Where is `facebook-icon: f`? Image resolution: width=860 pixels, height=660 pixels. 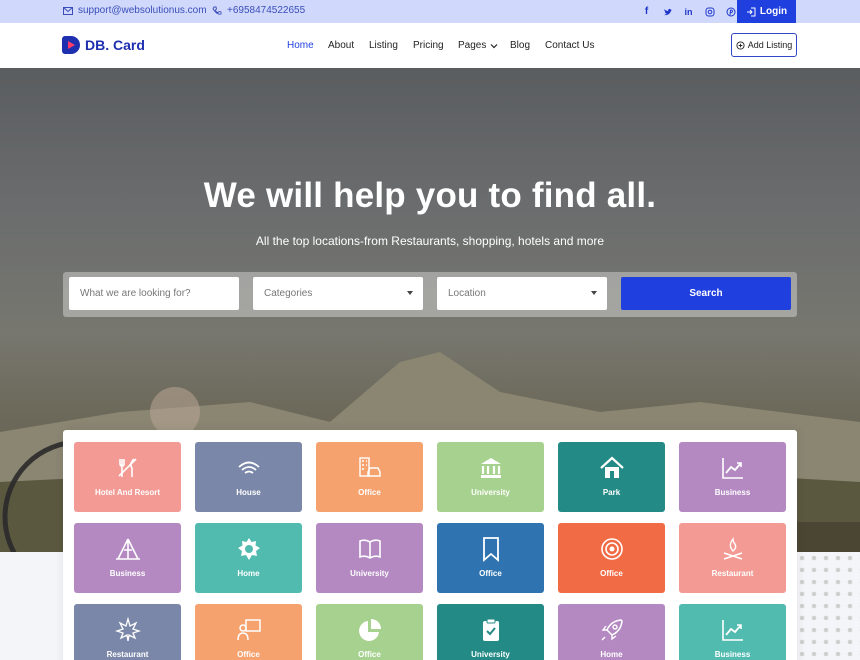
facebook-icon: f is located at coordinates (646, 11).